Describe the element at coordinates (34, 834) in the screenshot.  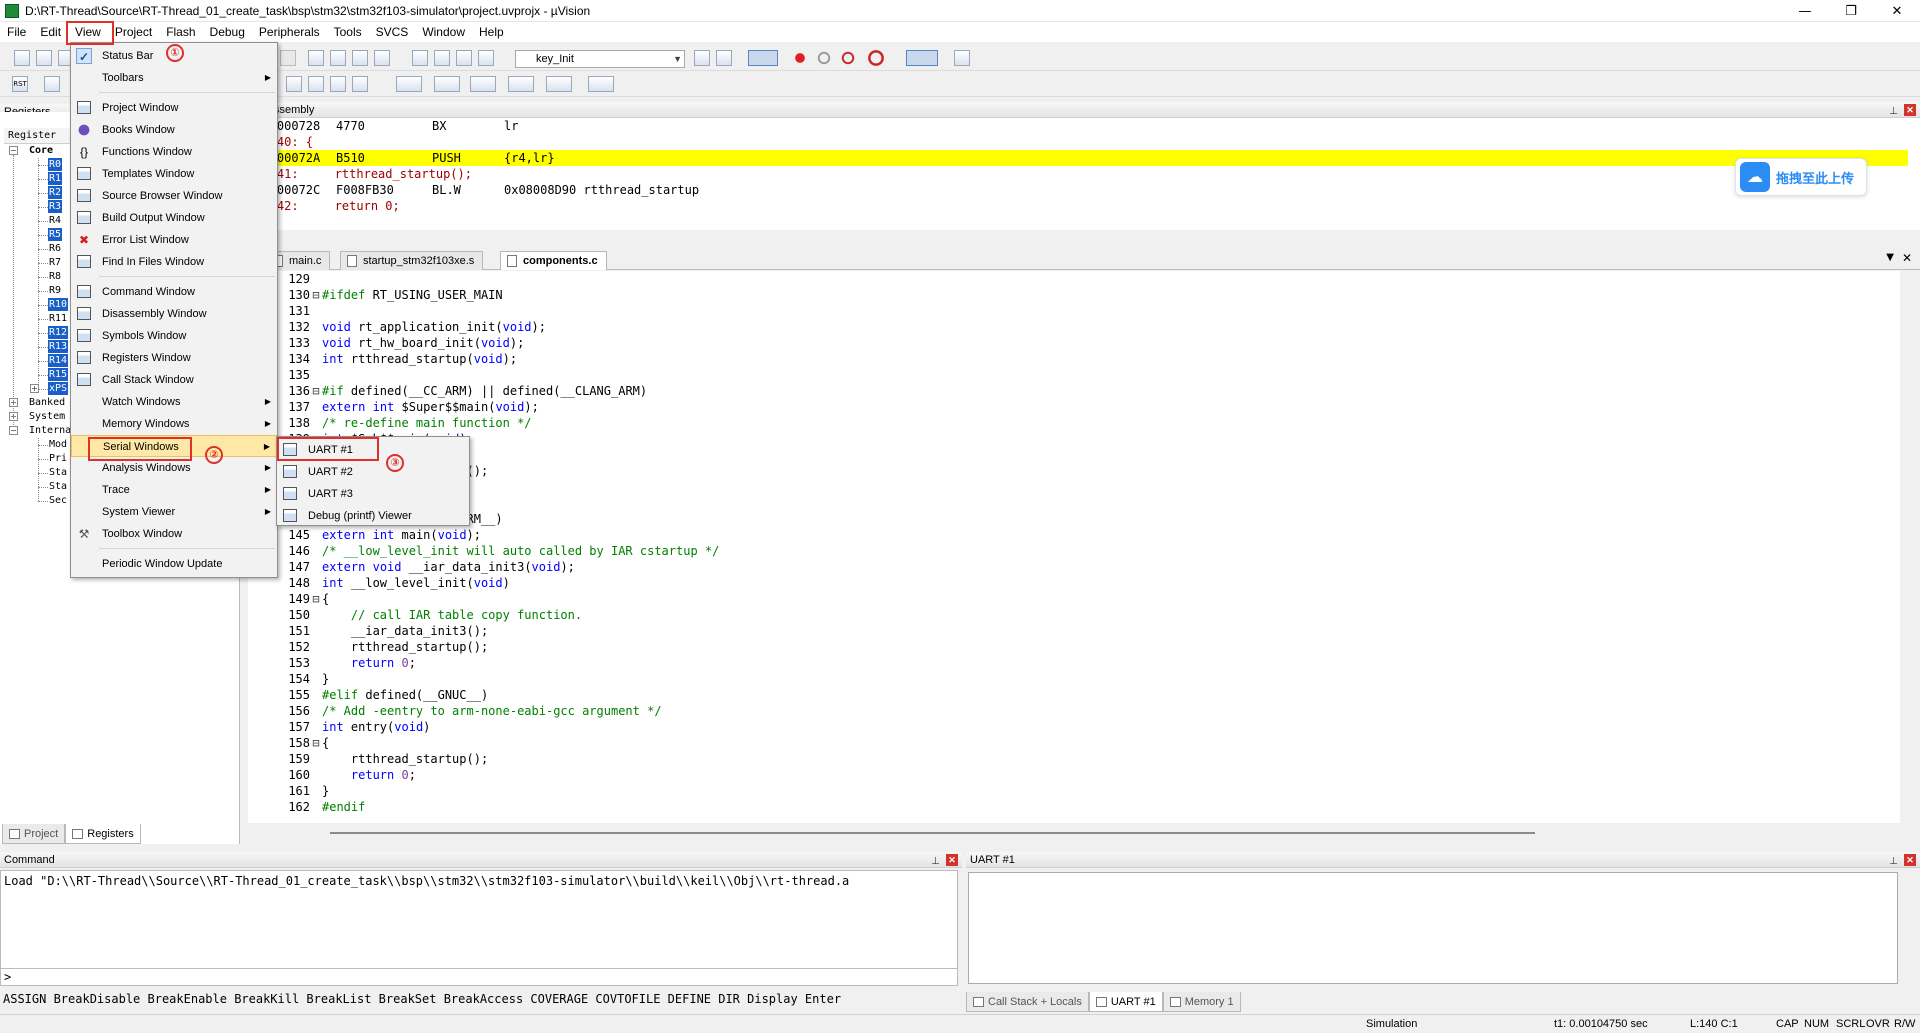
I see `tab-project: Project` at that location.